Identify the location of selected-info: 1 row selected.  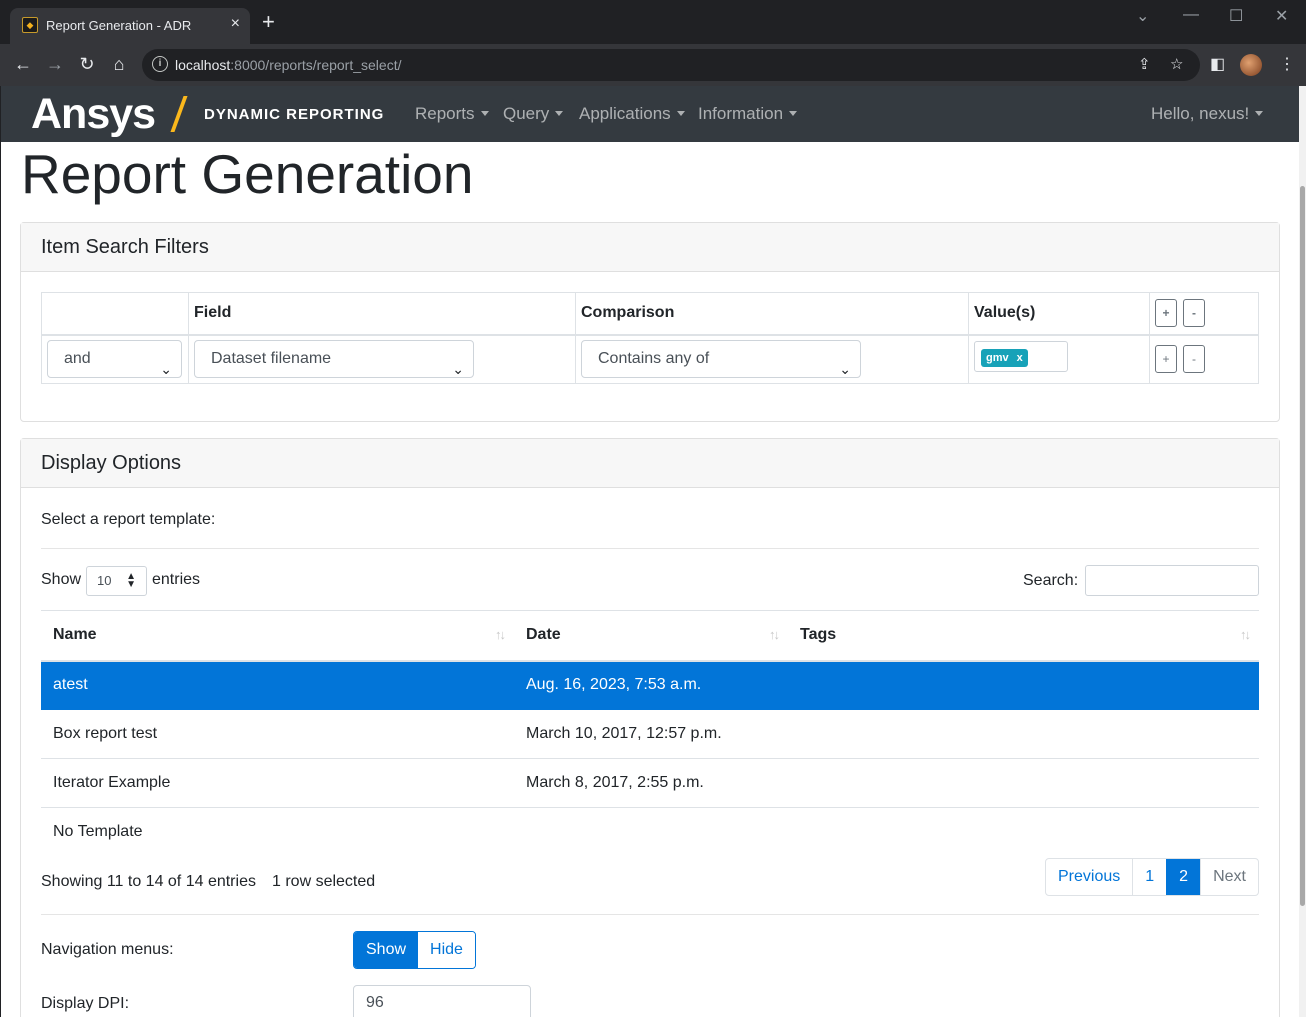
(324, 881).